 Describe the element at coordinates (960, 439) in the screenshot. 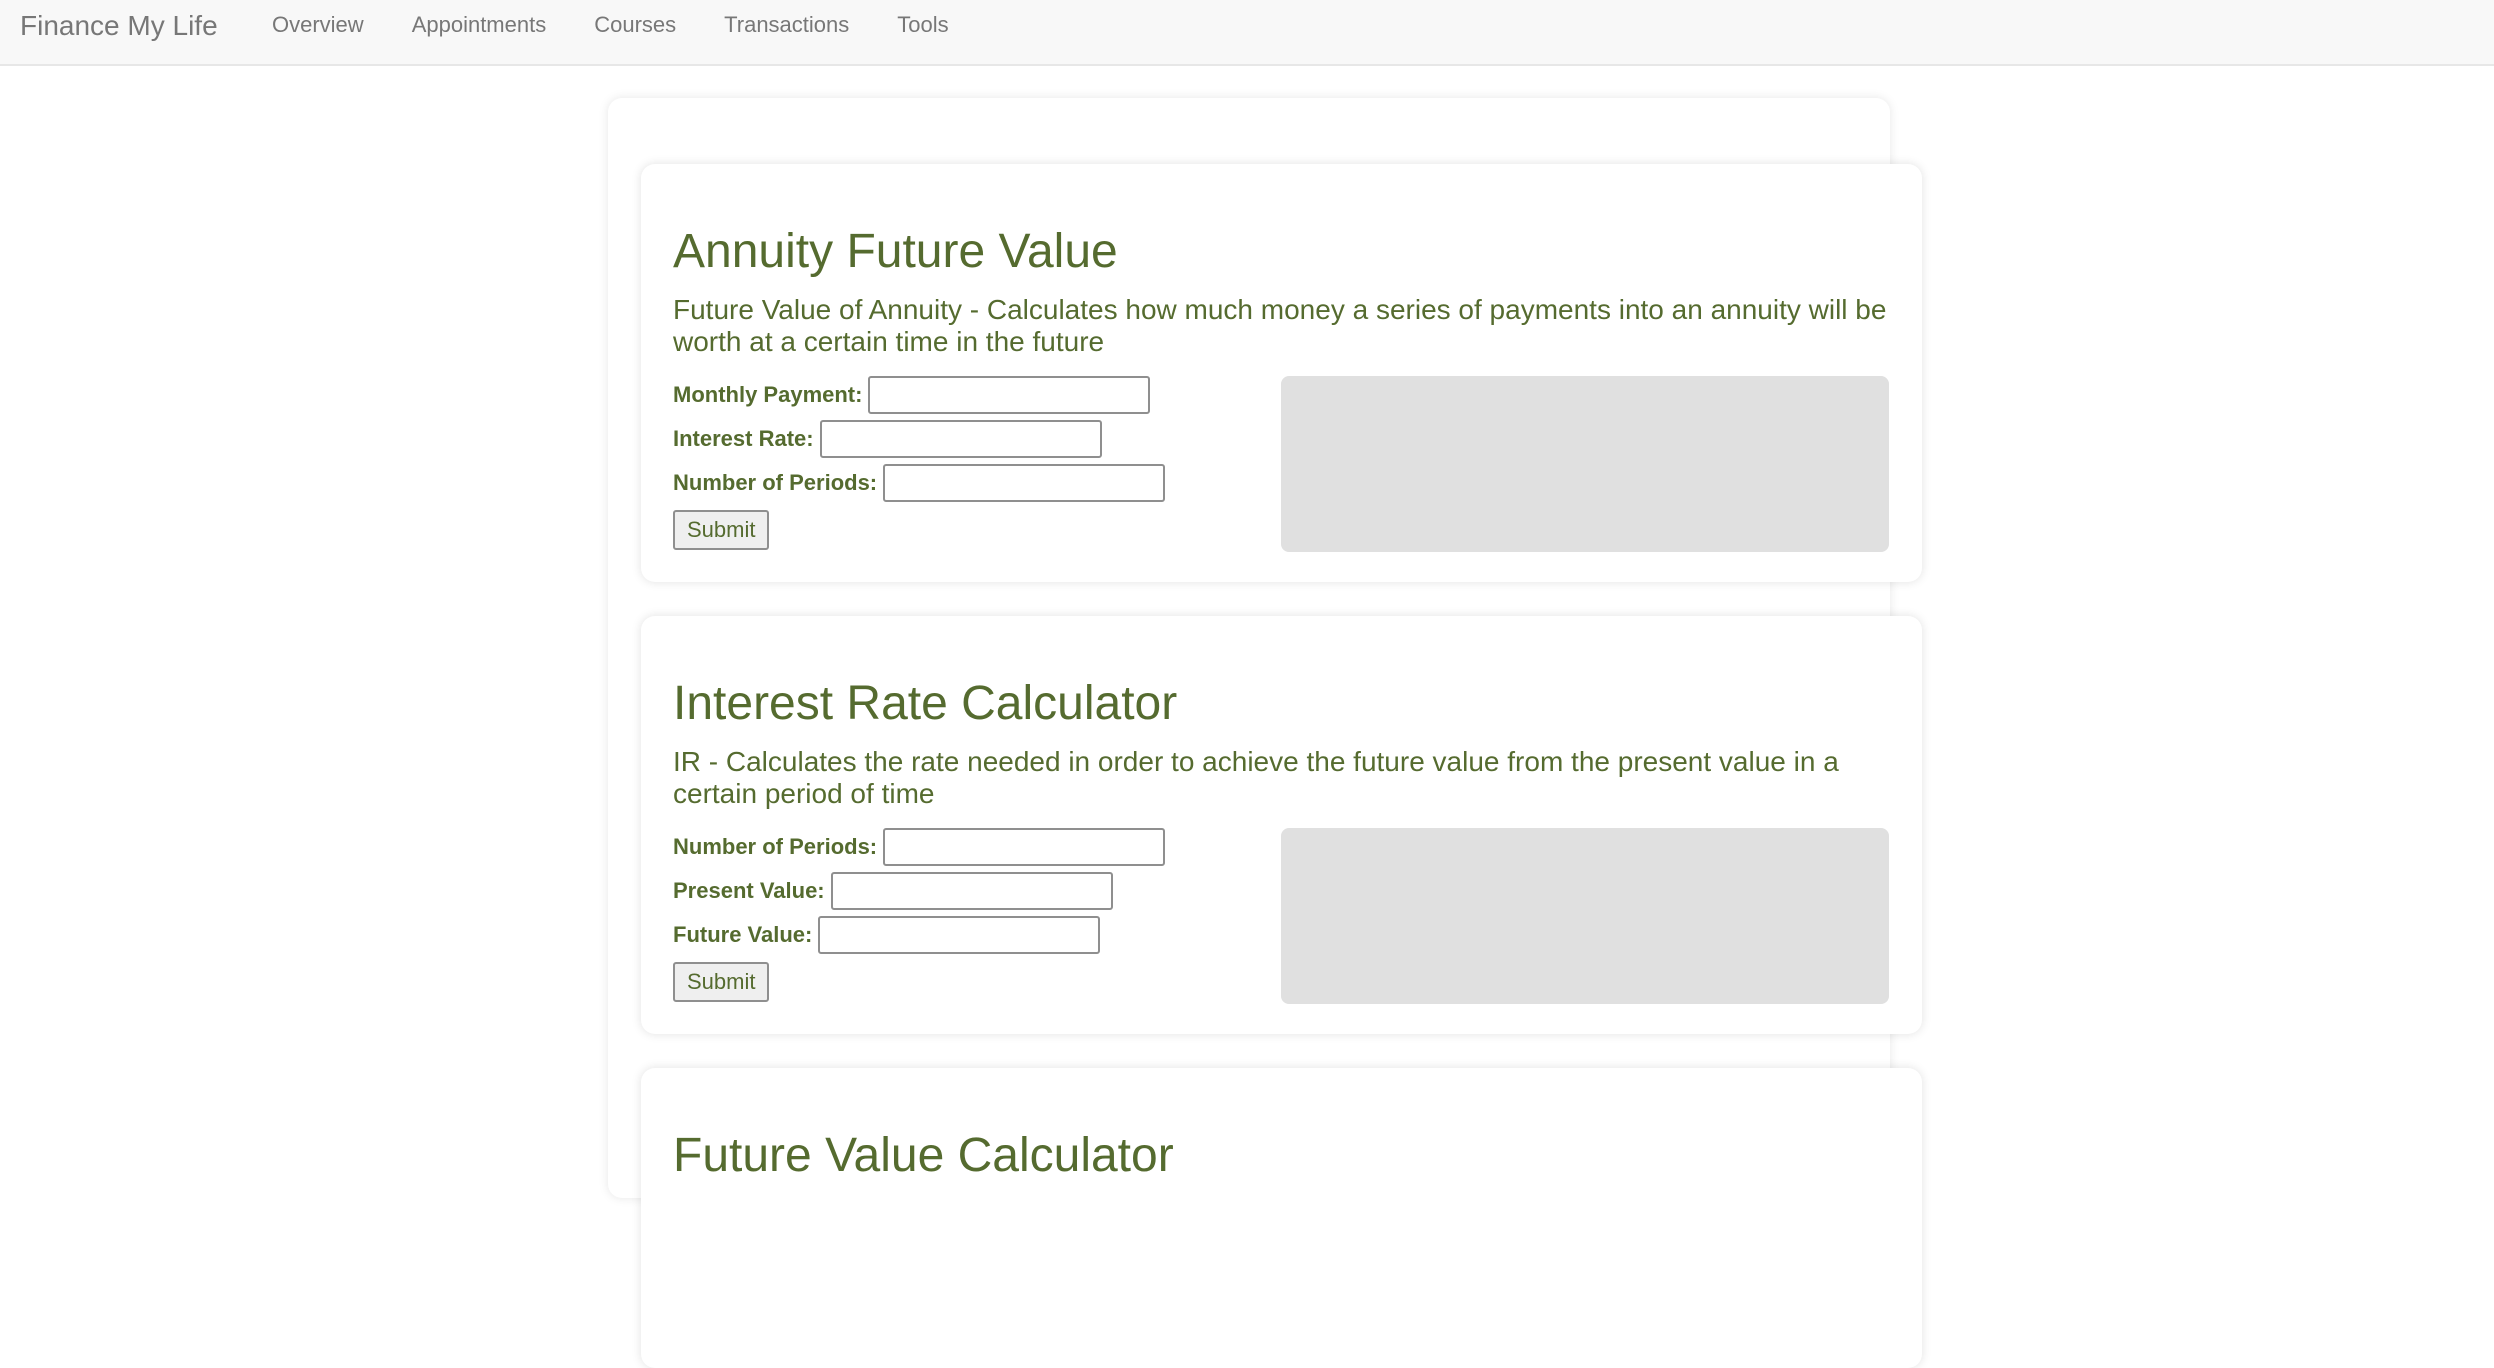

I see `interest-rate-input` at that location.